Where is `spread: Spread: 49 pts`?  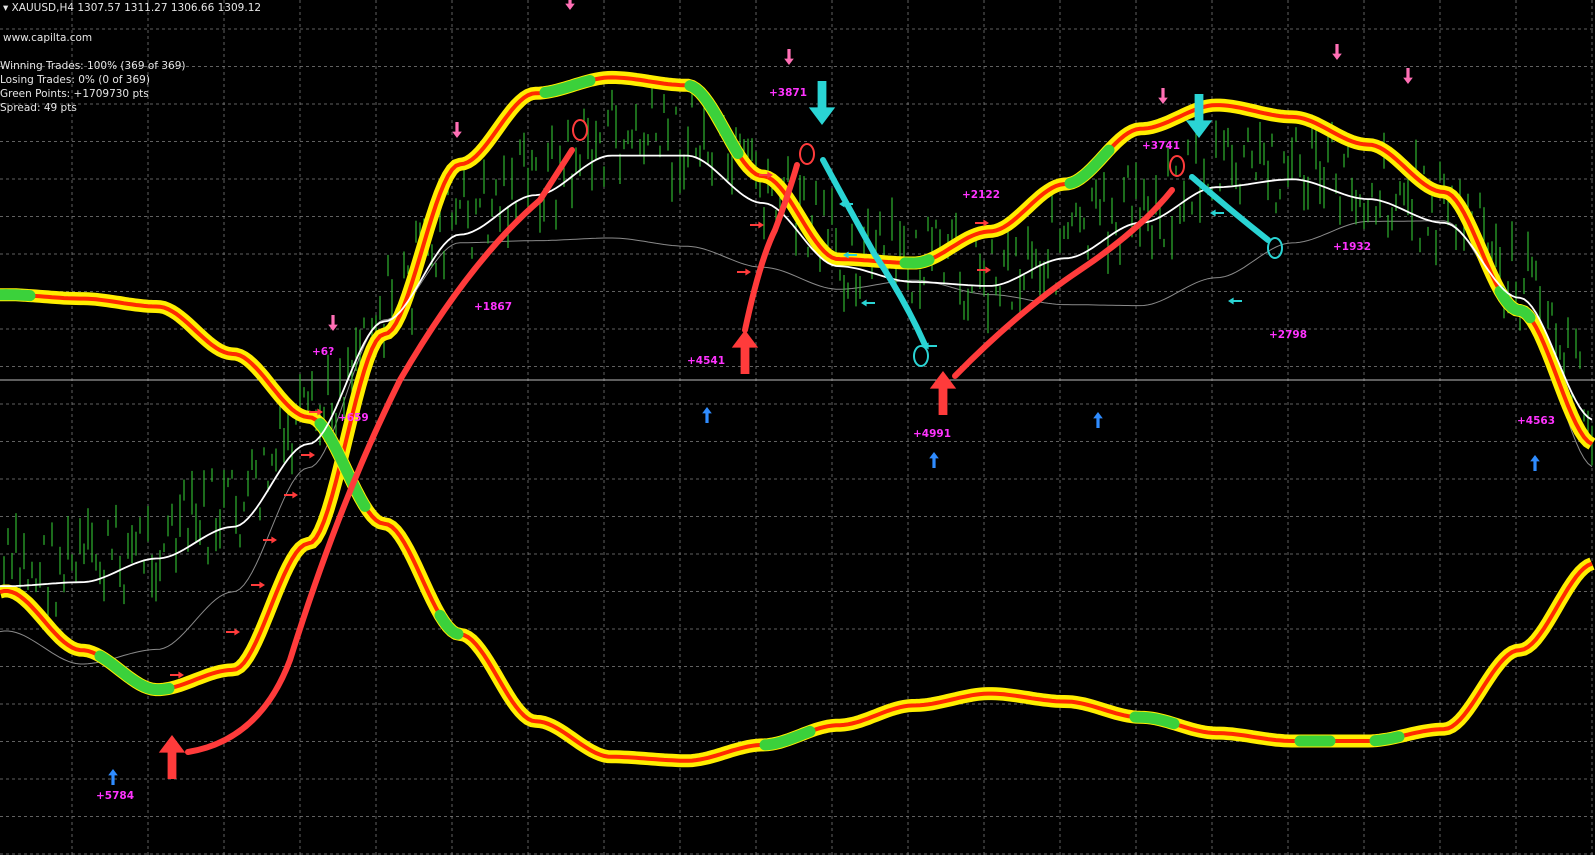 spread: Spread: 49 pts is located at coordinates (38, 108).